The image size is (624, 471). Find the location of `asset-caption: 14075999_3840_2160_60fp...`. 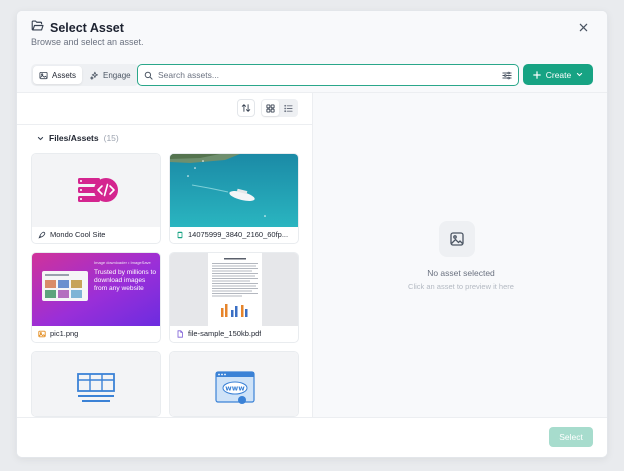

asset-caption: 14075999_3840_2160_60fp... is located at coordinates (234, 234).